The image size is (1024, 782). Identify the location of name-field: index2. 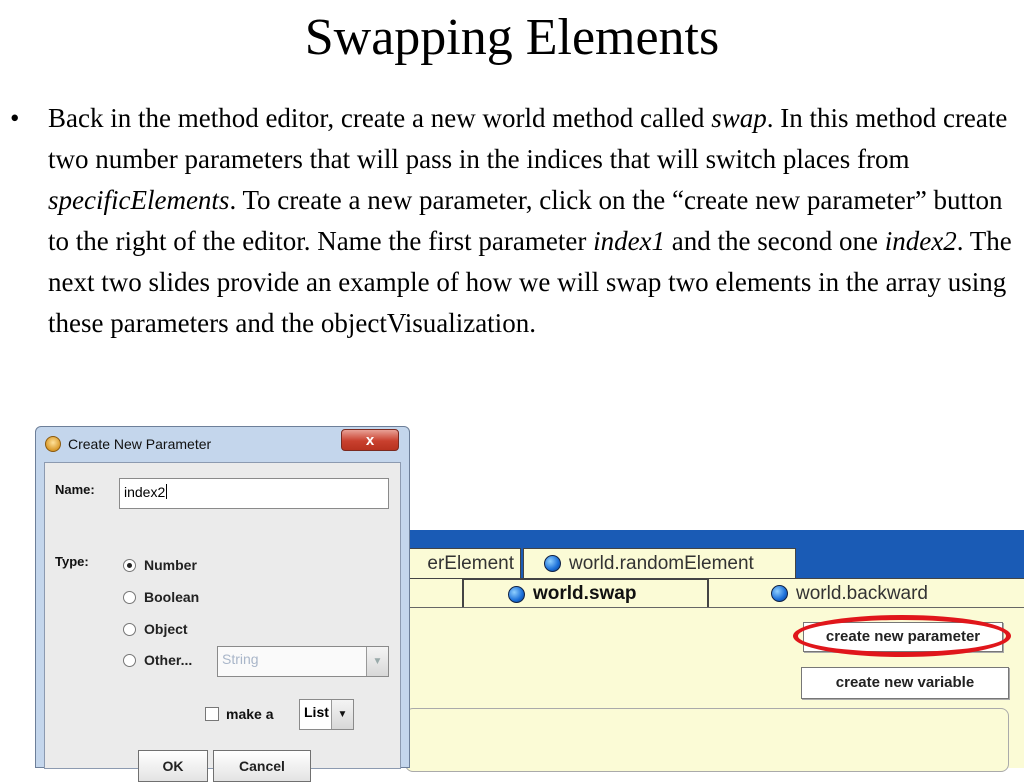
(254, 493).